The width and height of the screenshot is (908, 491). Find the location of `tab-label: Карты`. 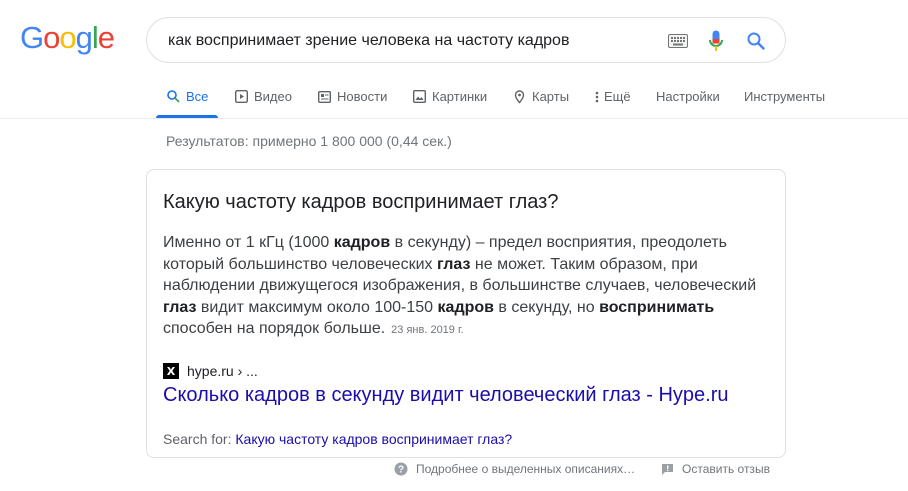

tab-label: Карты is located at coordinates (551, 96).